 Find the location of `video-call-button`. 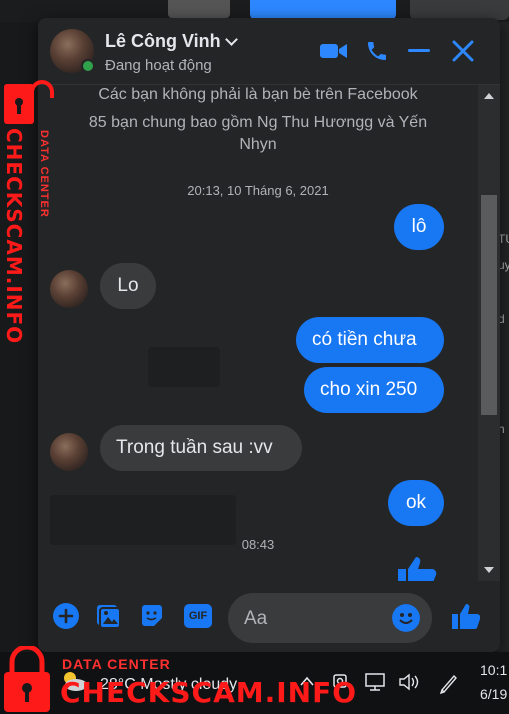

video-call-button is located at coordinates (334, 51).